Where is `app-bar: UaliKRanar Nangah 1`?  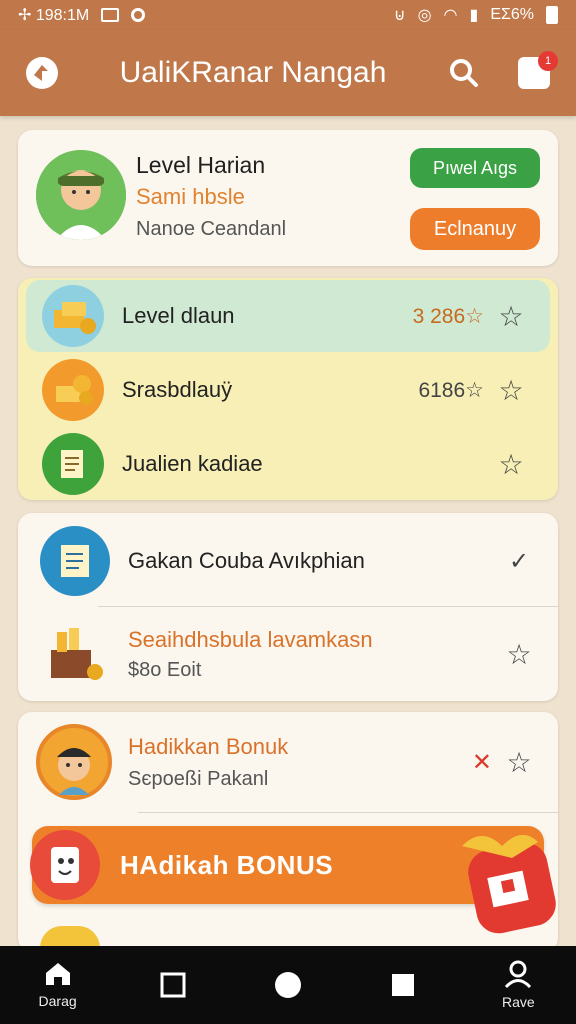
app-bar: UaliKRanar Nangah 1 is located at coordinates (288, 73).